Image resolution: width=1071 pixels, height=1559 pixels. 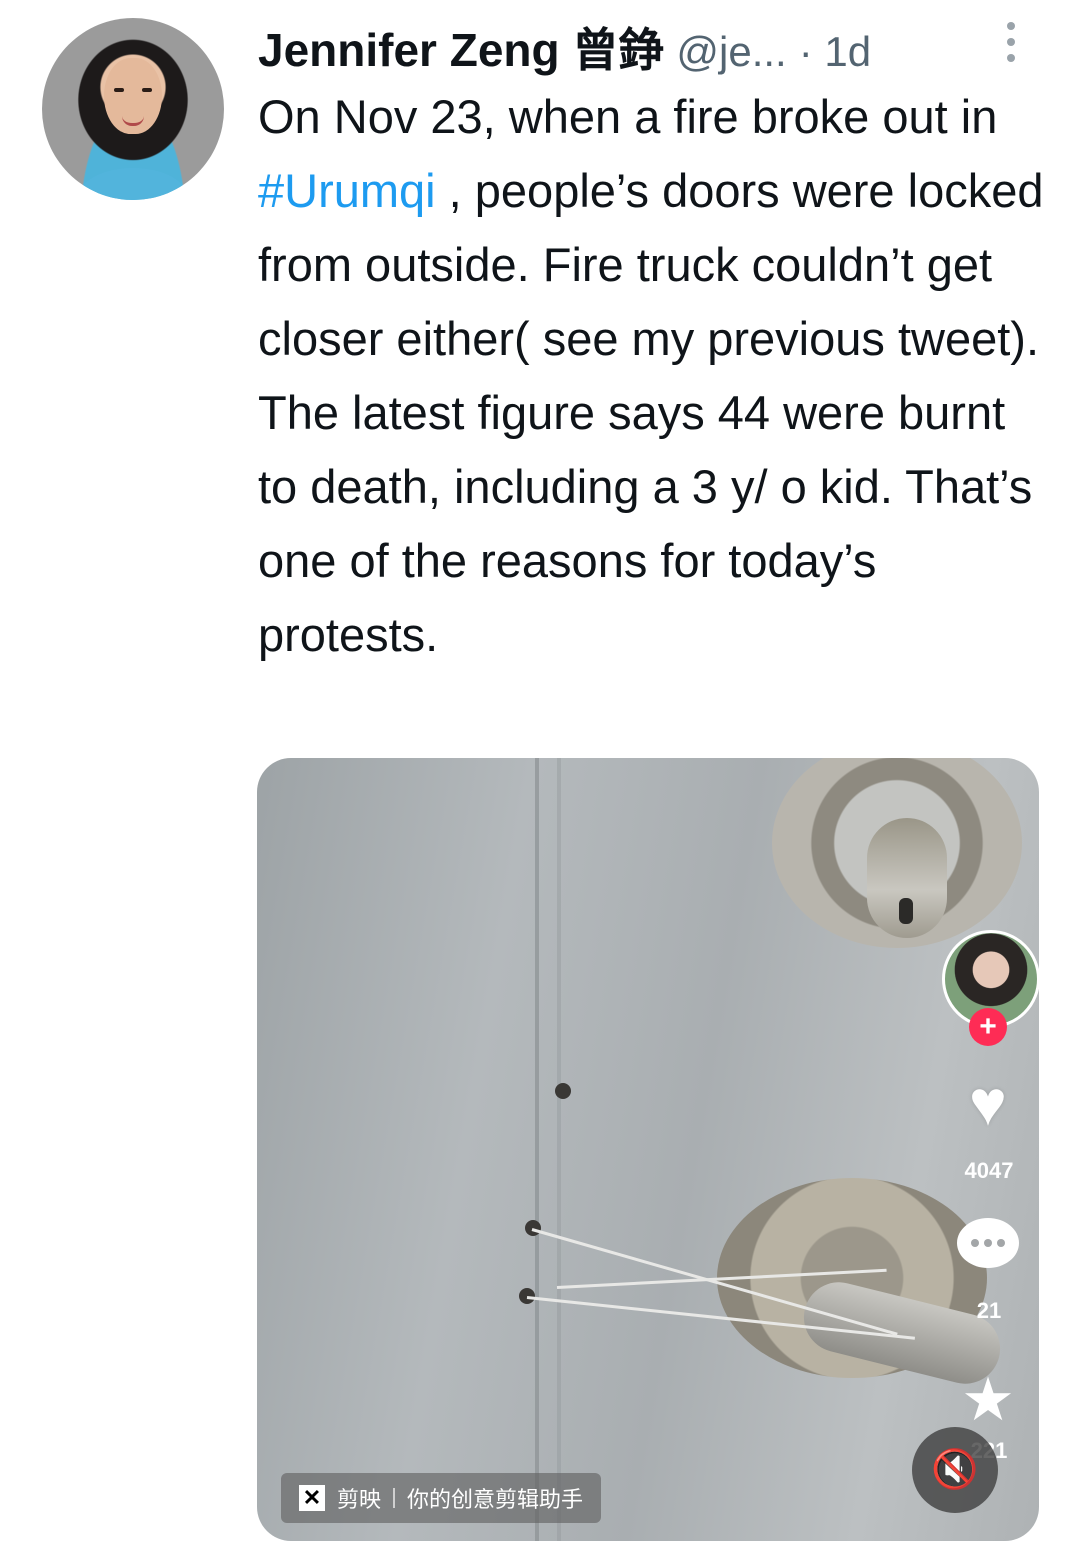 I want to click on tweet-text-before: On Nov 23, when a fire broke out in, so click(x=628, y=116).